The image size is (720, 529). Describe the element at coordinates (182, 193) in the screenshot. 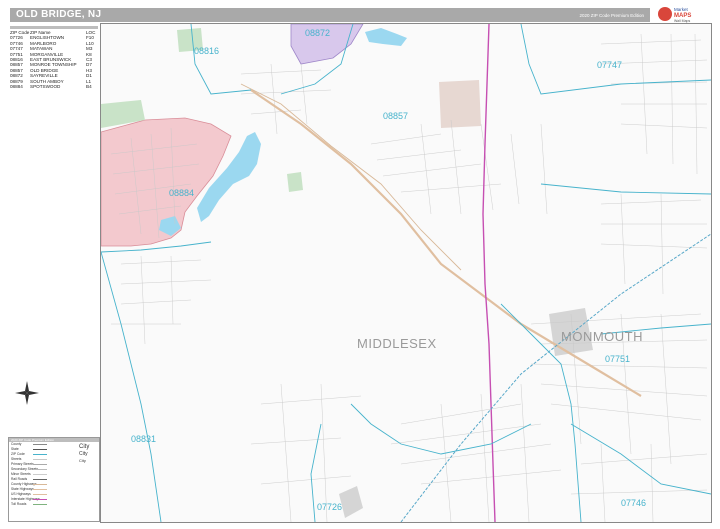

I see `zip-label-08884: 08884` at that location.